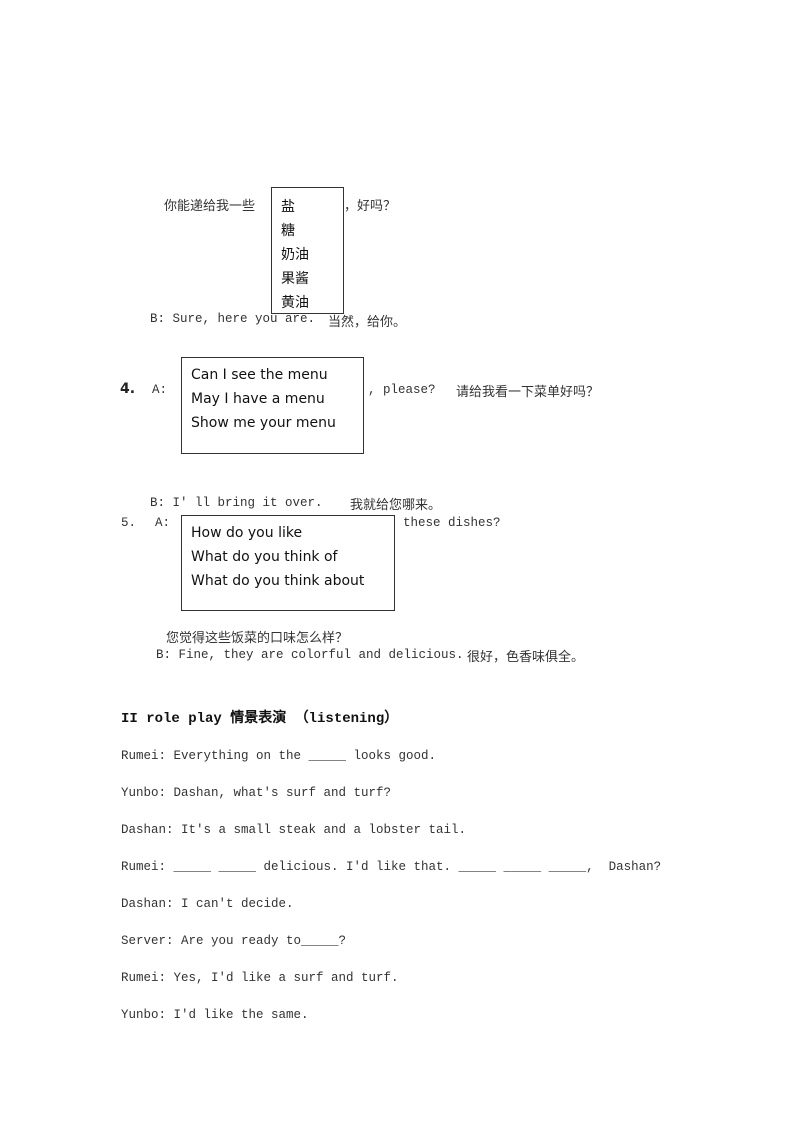 The image size is (800, 1132). Describe the element at coordinates (295, 279) in the screenshot. I see `item3-option: 果酱` at that location.